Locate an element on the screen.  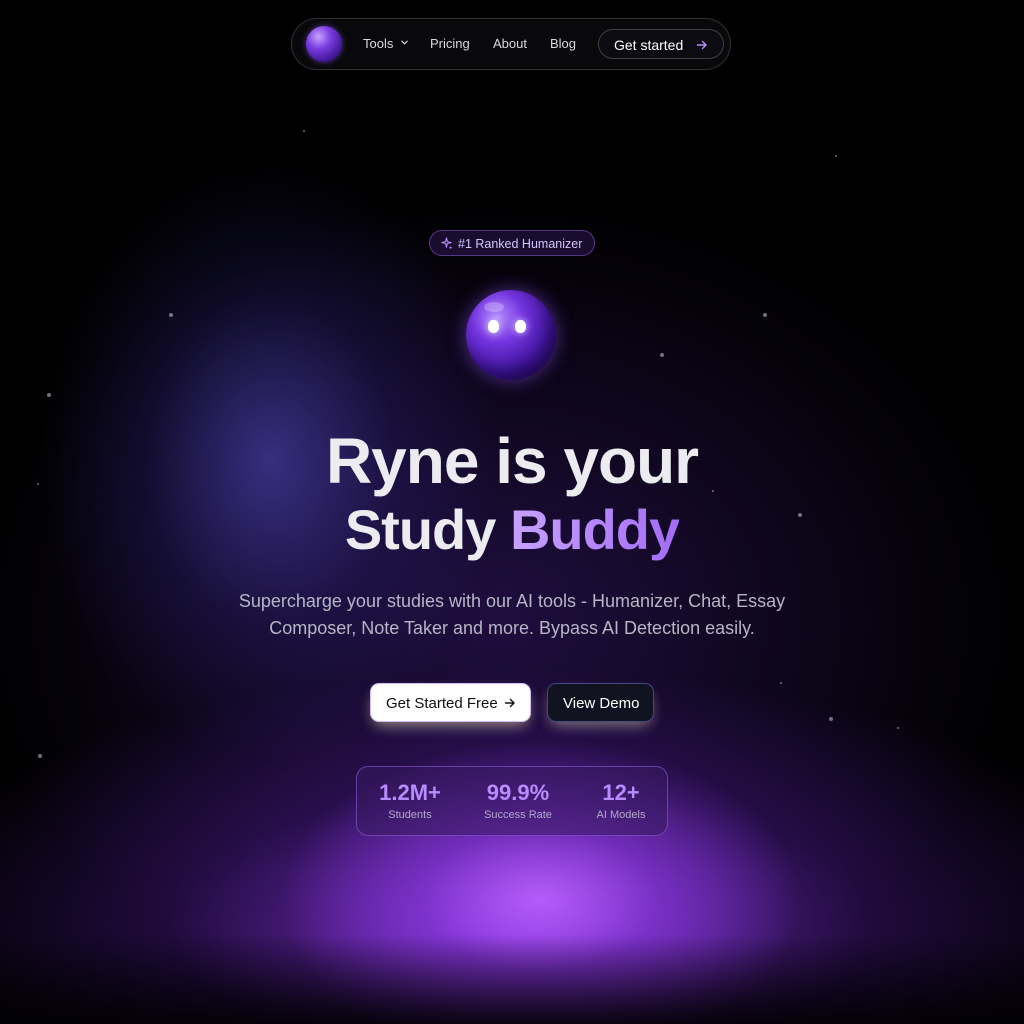
mascot-left-eye is located at coordinates (493, 326).